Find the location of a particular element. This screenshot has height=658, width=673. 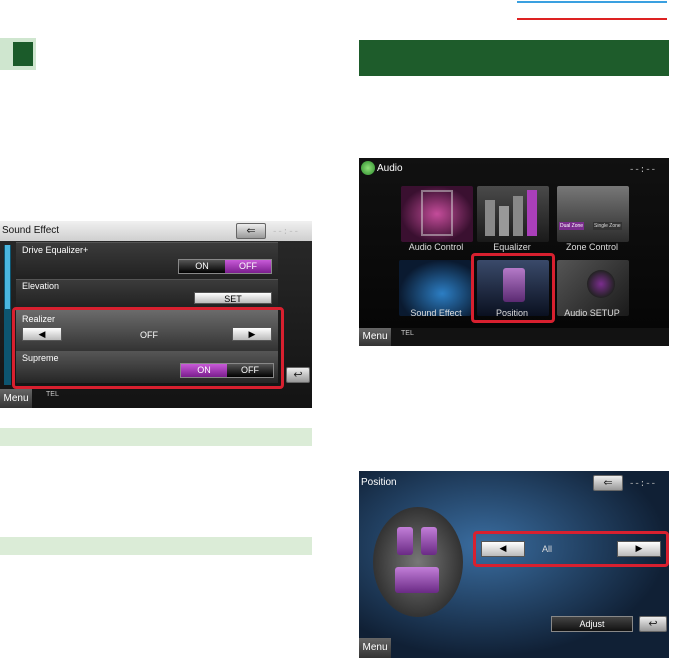

adjust-button: Adjust is located at coordinates (592, 624).